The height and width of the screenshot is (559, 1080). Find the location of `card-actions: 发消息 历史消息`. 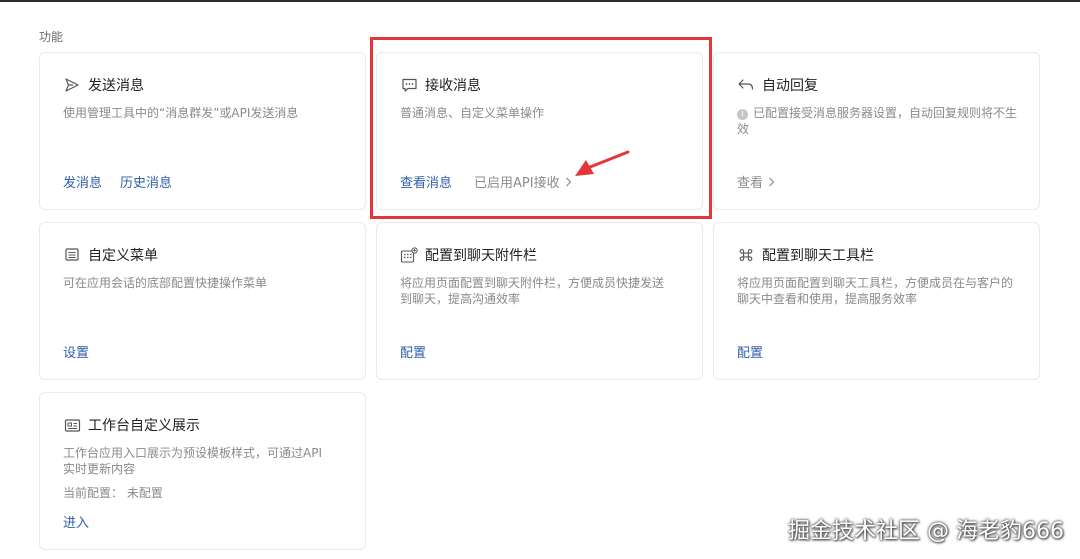

card-actions: 发消息 历史消息 is located at coordinates (126, 181).